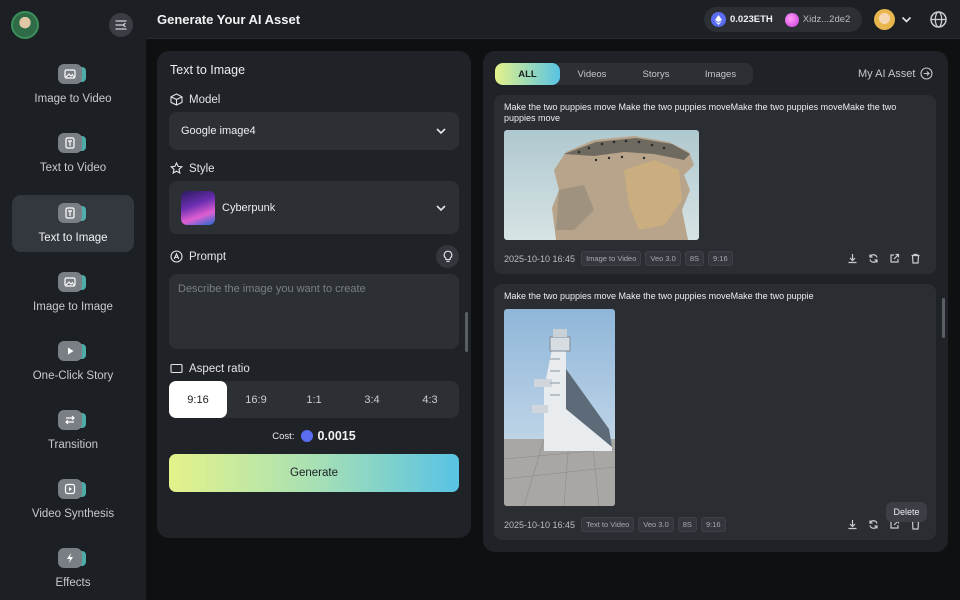 Image resolution: width=960 pixels, height=600 pixels. What do you see at coordinates (176, 168) in the screenshot?
I see `star-icon` at bounding box center [176, 168].